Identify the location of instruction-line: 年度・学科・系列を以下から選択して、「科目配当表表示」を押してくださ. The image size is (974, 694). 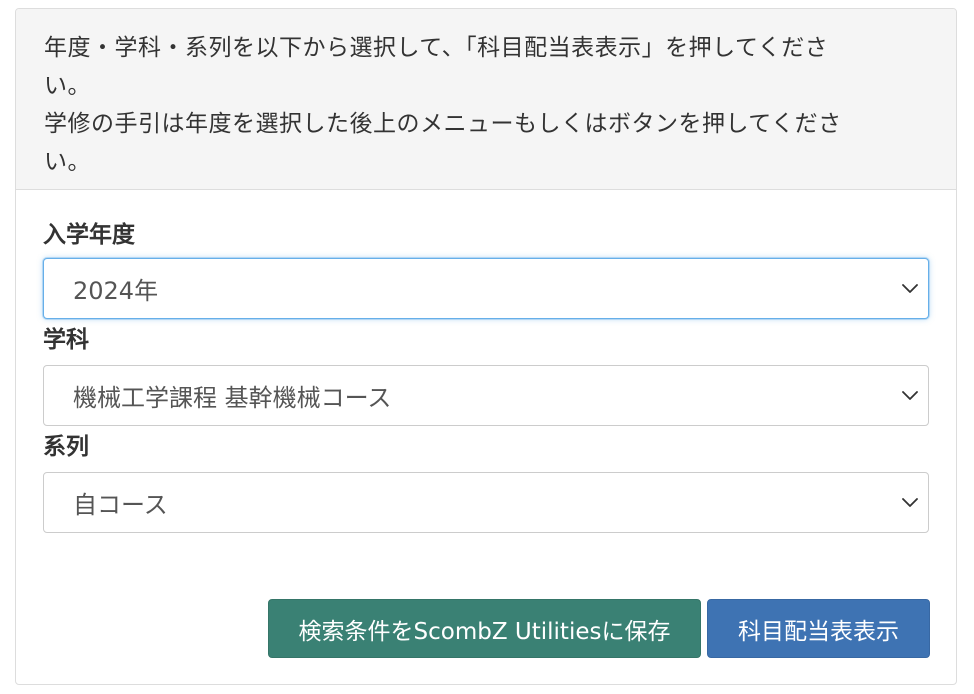
(436, 48).